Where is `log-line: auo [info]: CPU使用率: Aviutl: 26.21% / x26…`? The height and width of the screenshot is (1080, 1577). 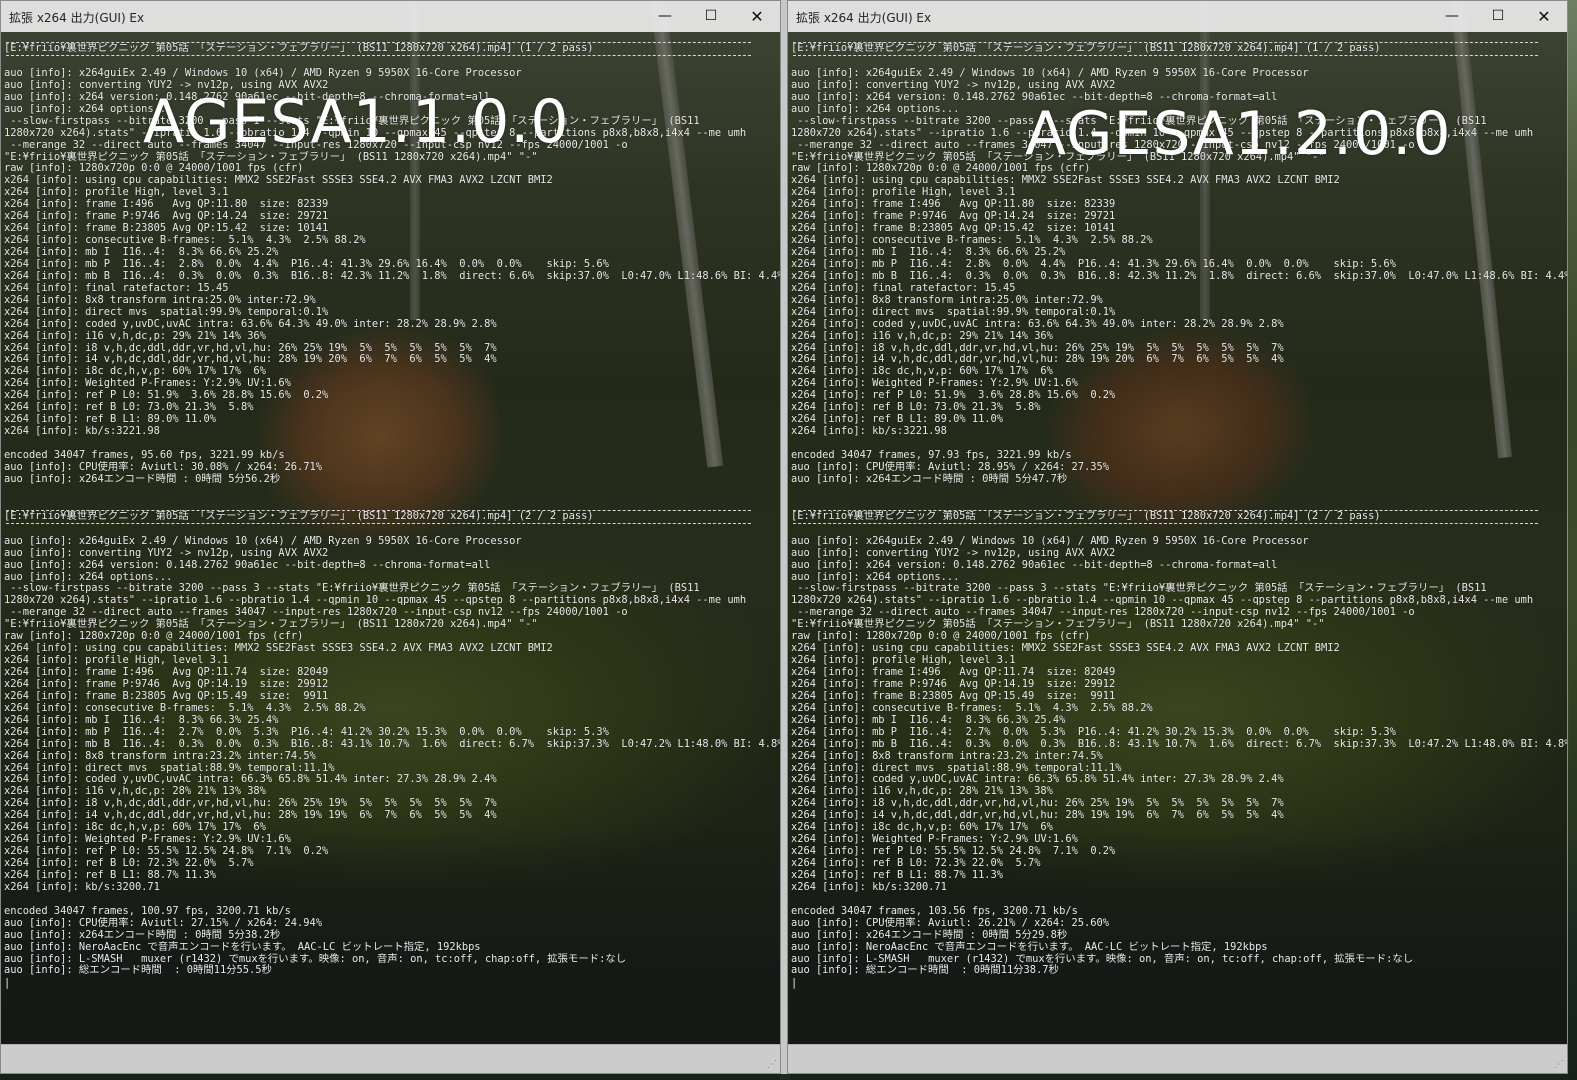
log-line: auo [info]: CPU使用率: Aviutl: 26.21% / x26… is located at coordinates (950, 922).